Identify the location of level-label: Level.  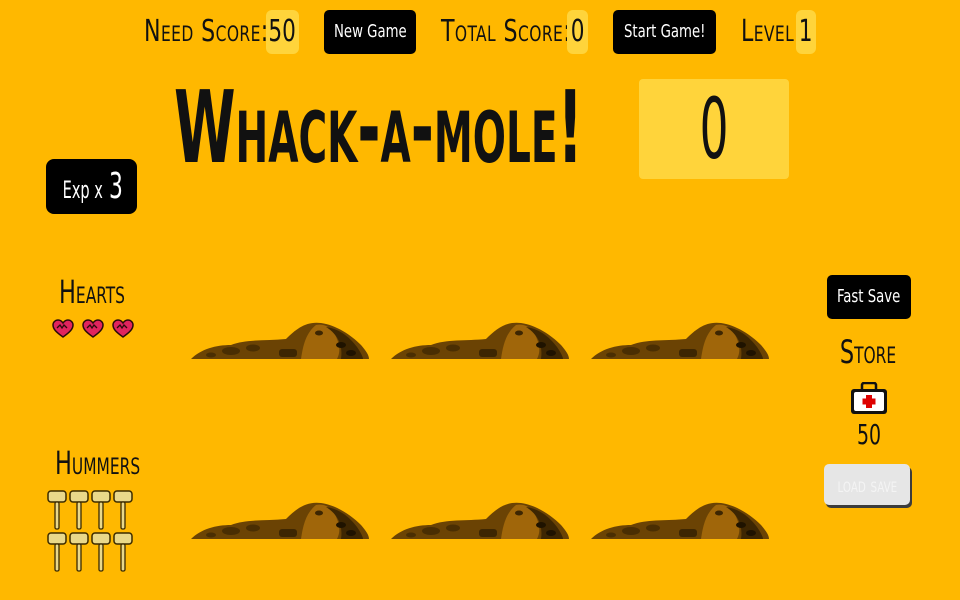
(768, 31).